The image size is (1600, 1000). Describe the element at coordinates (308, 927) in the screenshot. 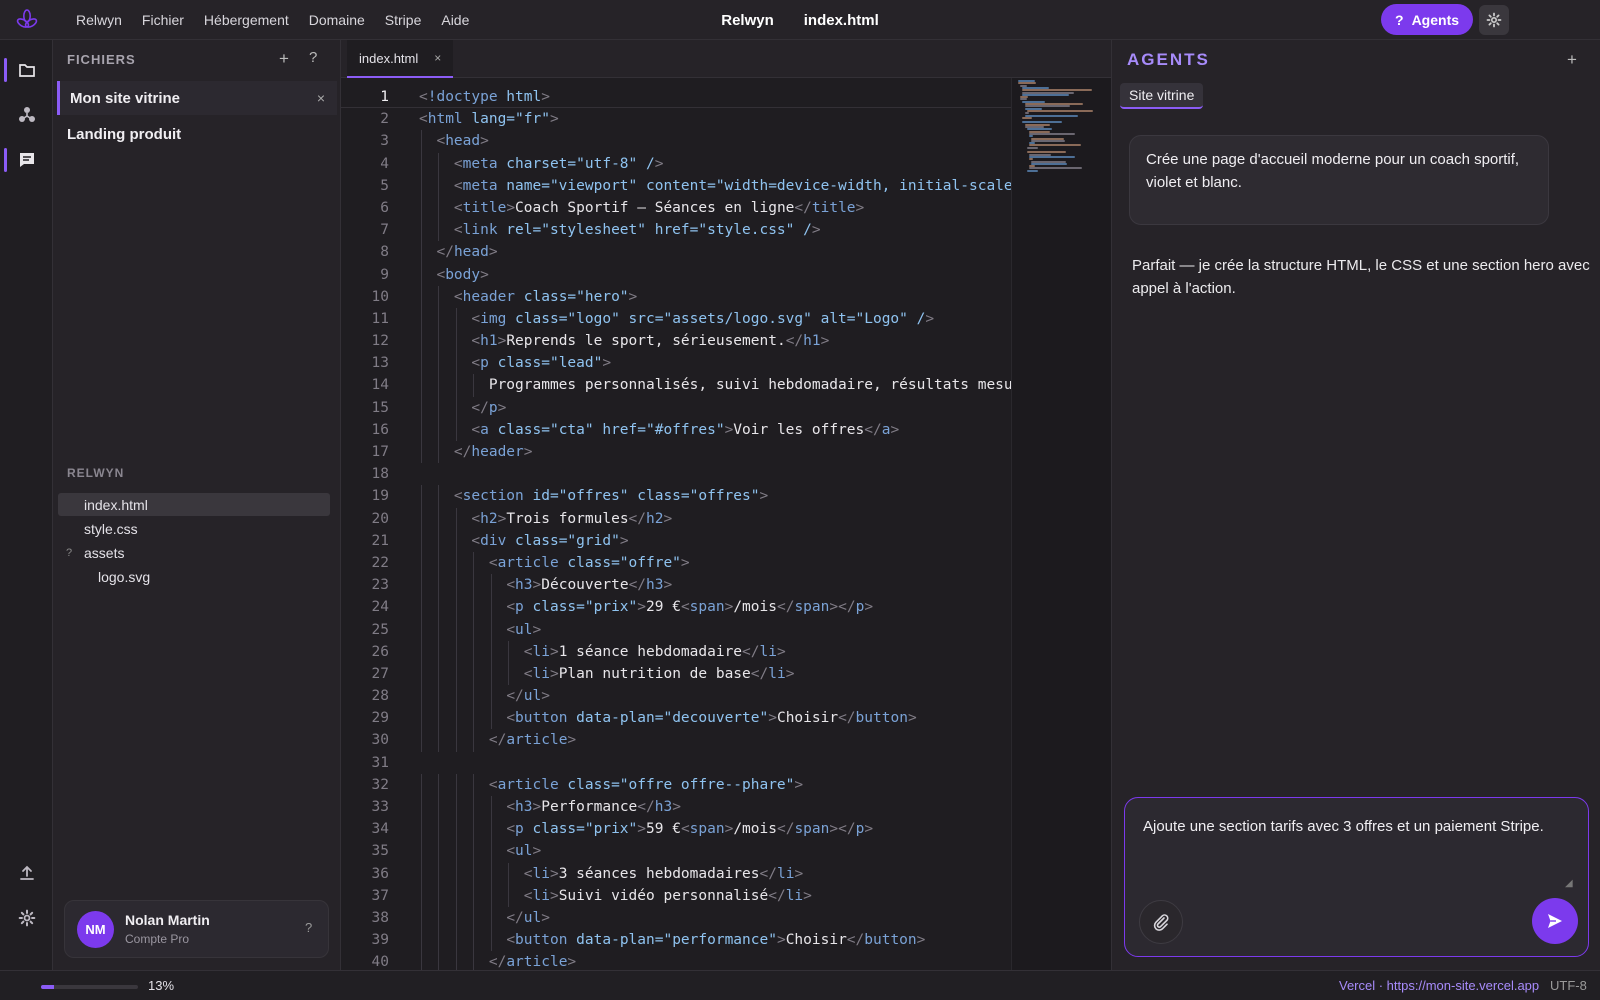

I see `user-help-button: ?` at that location.